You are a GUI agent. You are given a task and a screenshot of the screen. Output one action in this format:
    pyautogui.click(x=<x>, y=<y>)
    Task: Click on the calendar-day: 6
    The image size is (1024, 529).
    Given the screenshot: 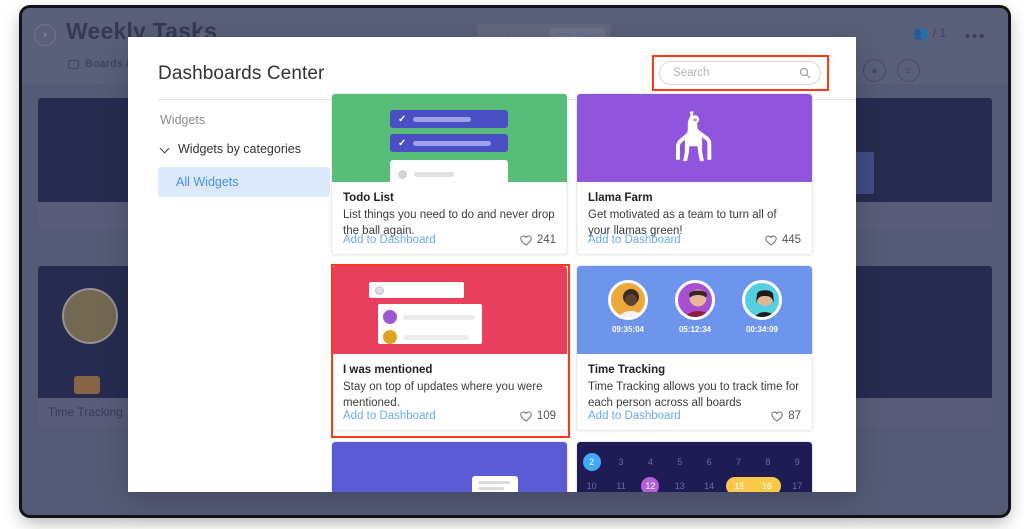 What is the action you would take?
    pyautogui.click(x=709, y=462)
    